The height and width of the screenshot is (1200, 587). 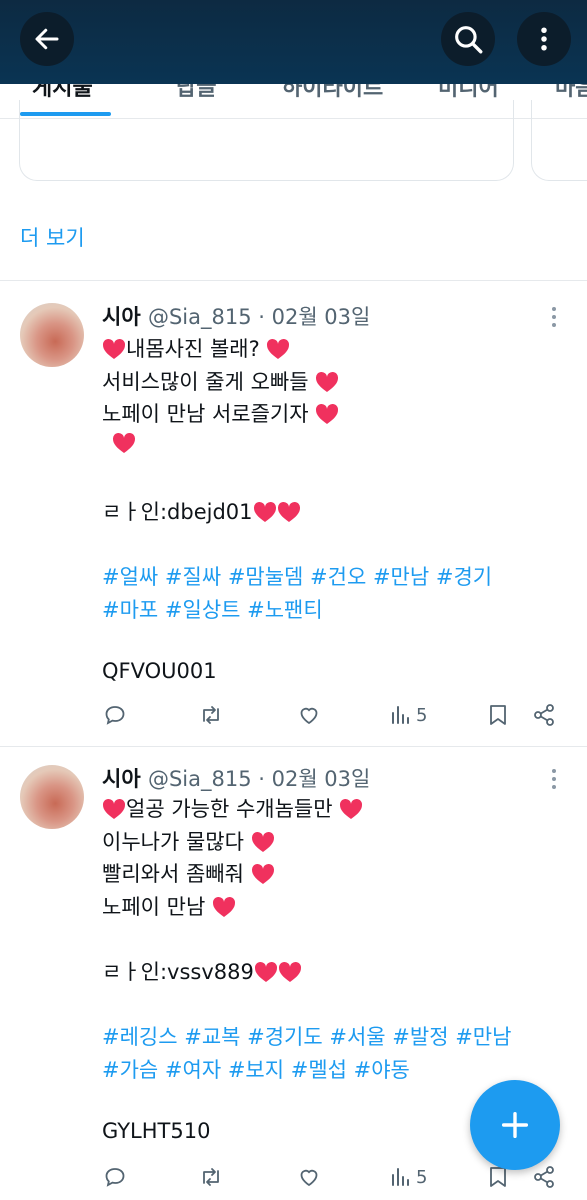 I want to click on line-text: 얼공 가능한 수개놈들만, so click(x=229, y=809).